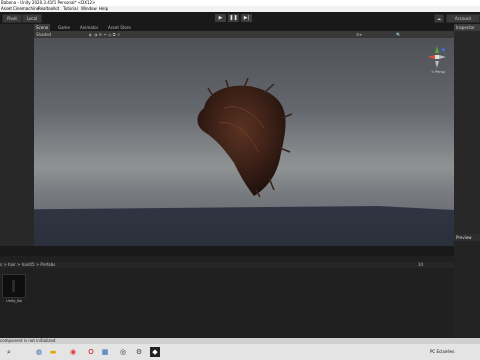  I want to click on breadcrumb-item: hair05, so click(28, 264).